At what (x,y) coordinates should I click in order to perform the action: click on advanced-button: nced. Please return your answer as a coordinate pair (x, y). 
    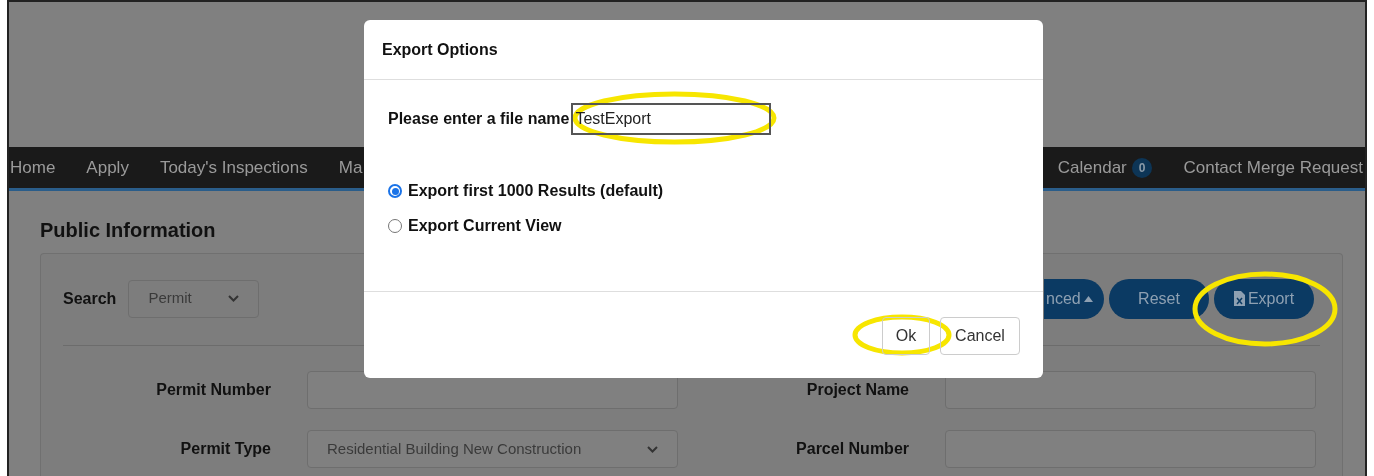
    Looking at the image, I should click on (1074, 298).